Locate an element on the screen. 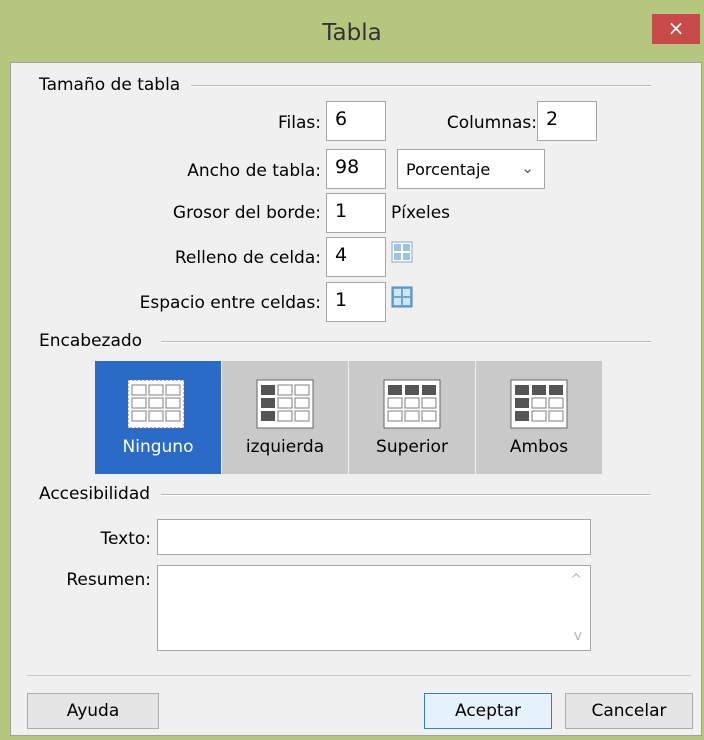 The height and width of the screenshot is (740, 704). table-size-separator is located at coordinates (421, 86).